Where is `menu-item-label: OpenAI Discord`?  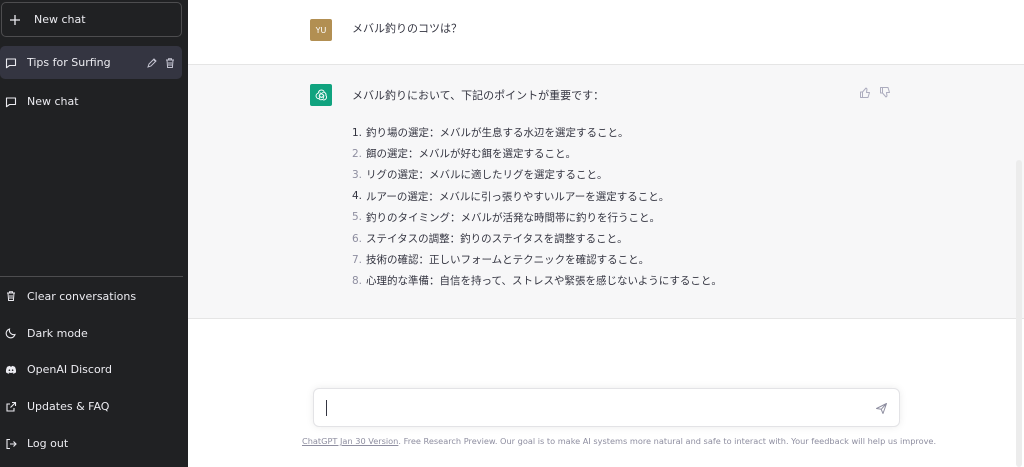 menu-item-label: OpenAI Discord is located at coordinates (69, 370).